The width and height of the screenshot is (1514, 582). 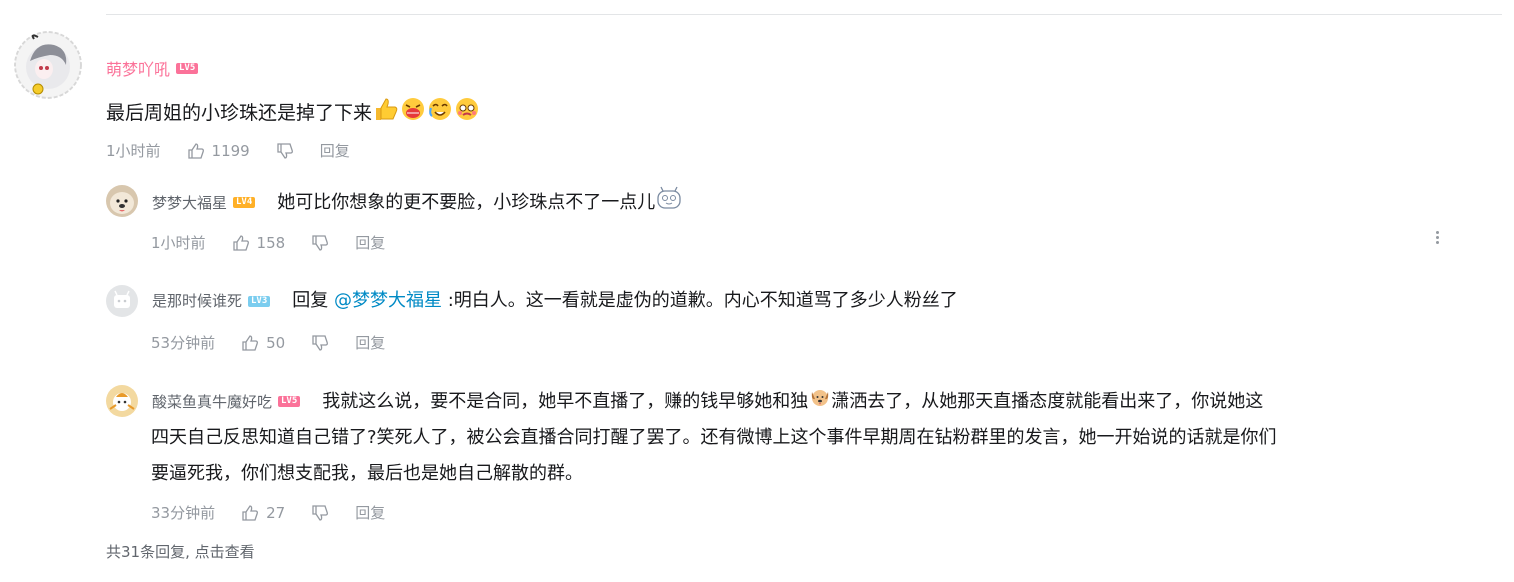 I want to click on more-options-icon, so click(x=1437, y=238).